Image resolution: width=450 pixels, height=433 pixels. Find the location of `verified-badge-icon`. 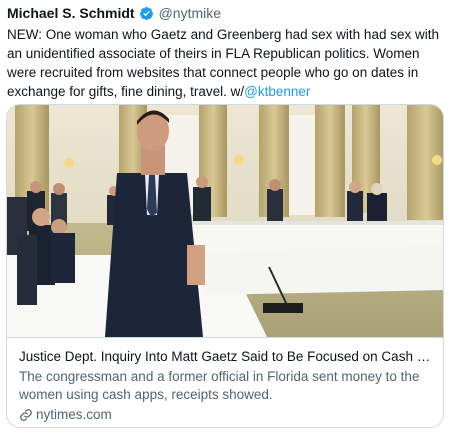

verified-badge-icon is located at coordinates (146, 13).